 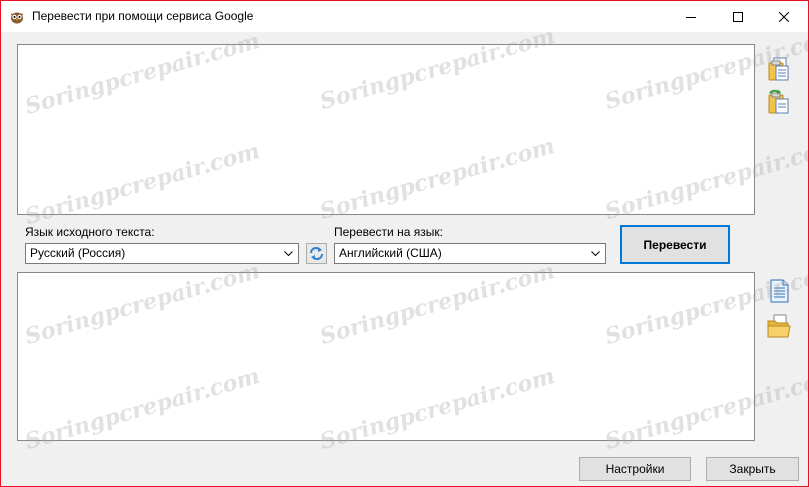 What do you see at coordinates (779, 291) in the screenshot?
I see `document-icon` at bounding box center [779, 291].